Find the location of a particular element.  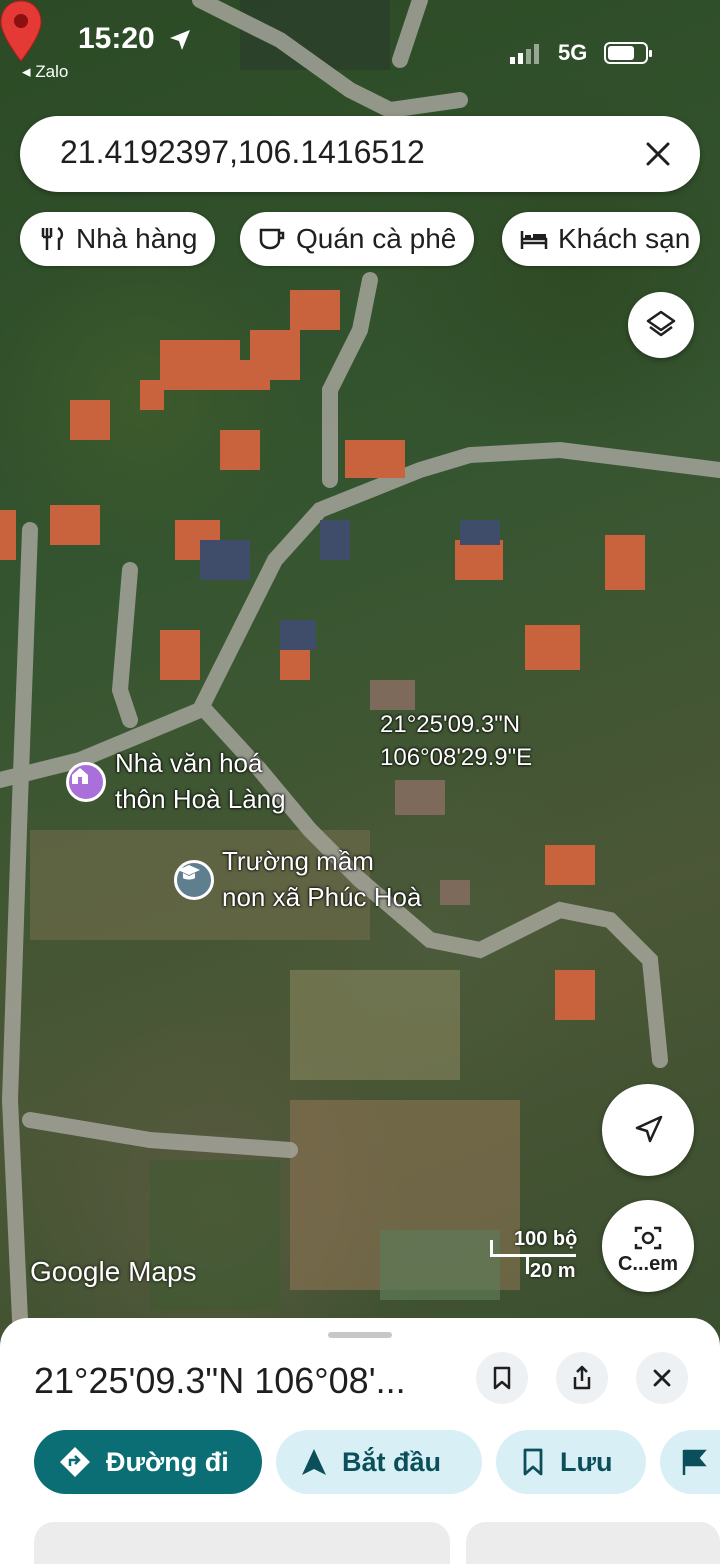

chip-cafes: Quán cà phê is located at coordinates (357, 239).